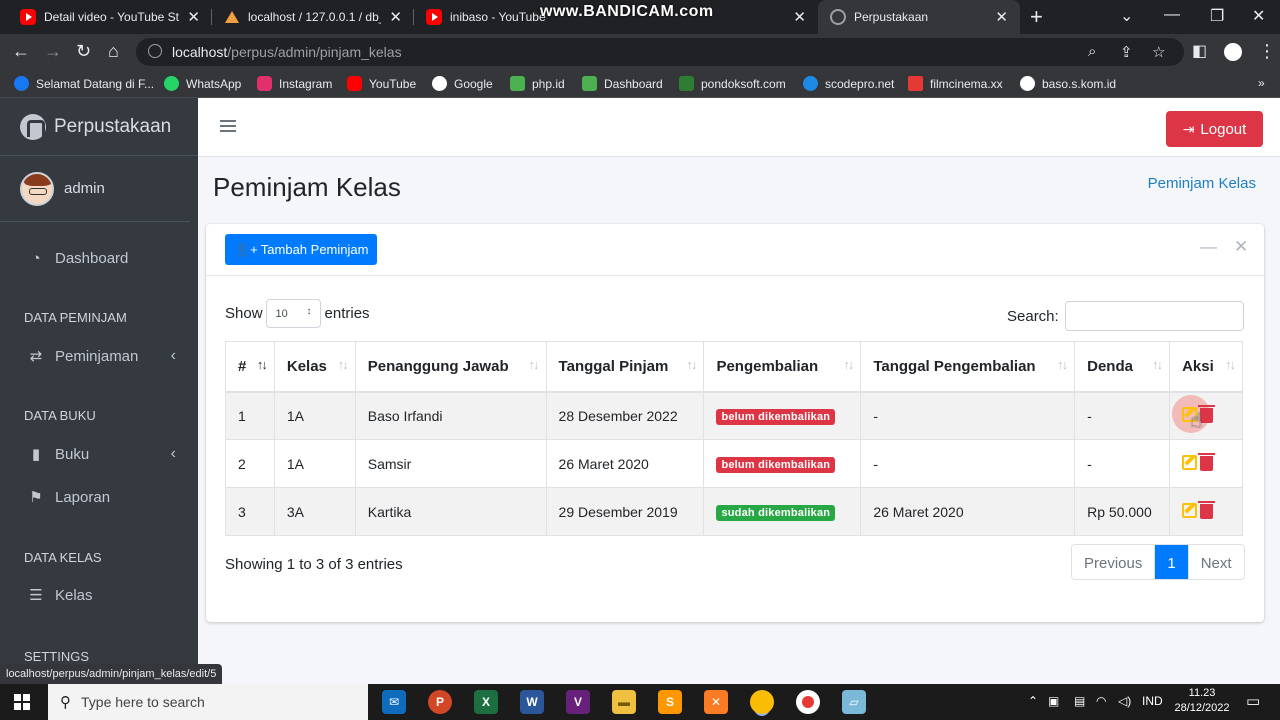 This screenshot has width=1280, height=720. What do you see at coordinates (313, 17) in the screenshot?
I see `browser-tab: localhost / 127.0.0.1 / db_perpus ✕` at bounding box center [313, 17].